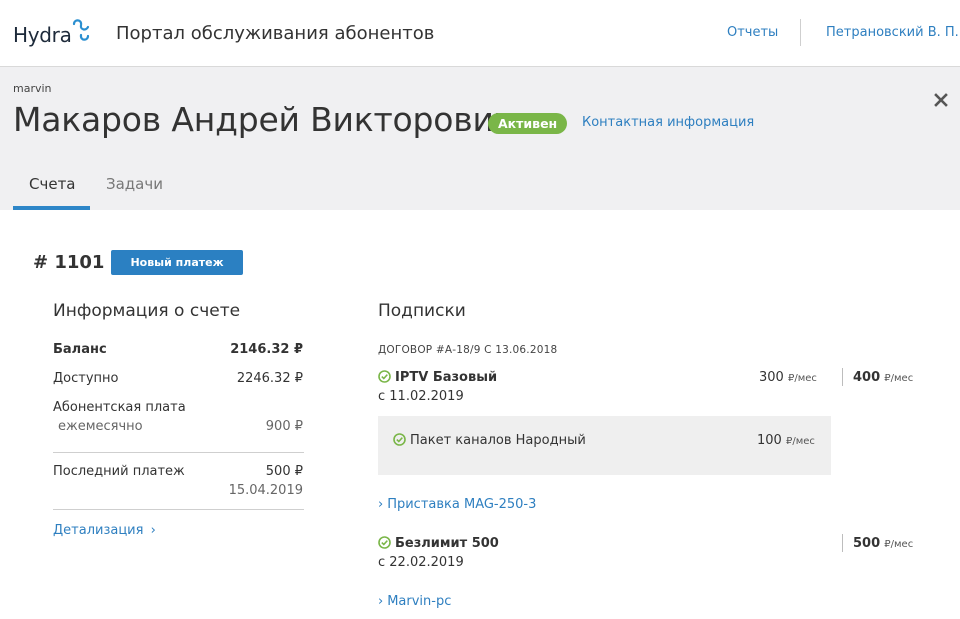  Describe the element at coordinates (769, 440) in the screenshot. I see `package-price-value: 100` at that location.